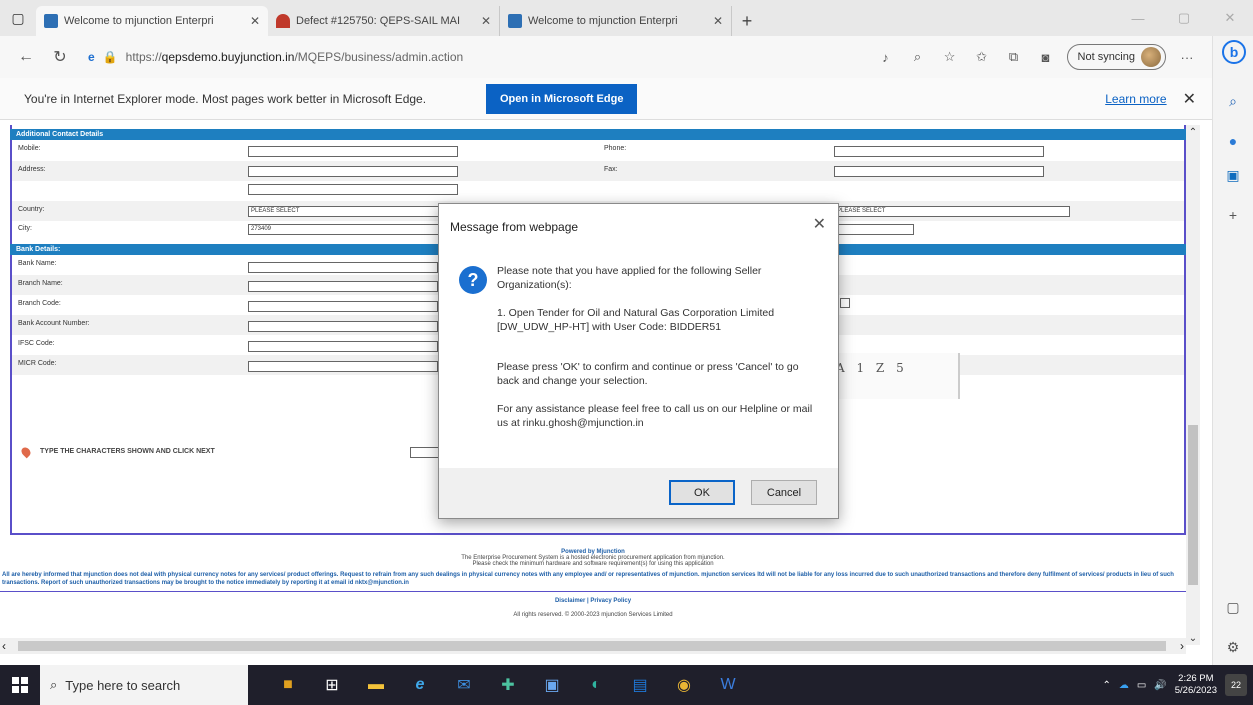  I want to click on question-icon: ?, so click(473, 280).